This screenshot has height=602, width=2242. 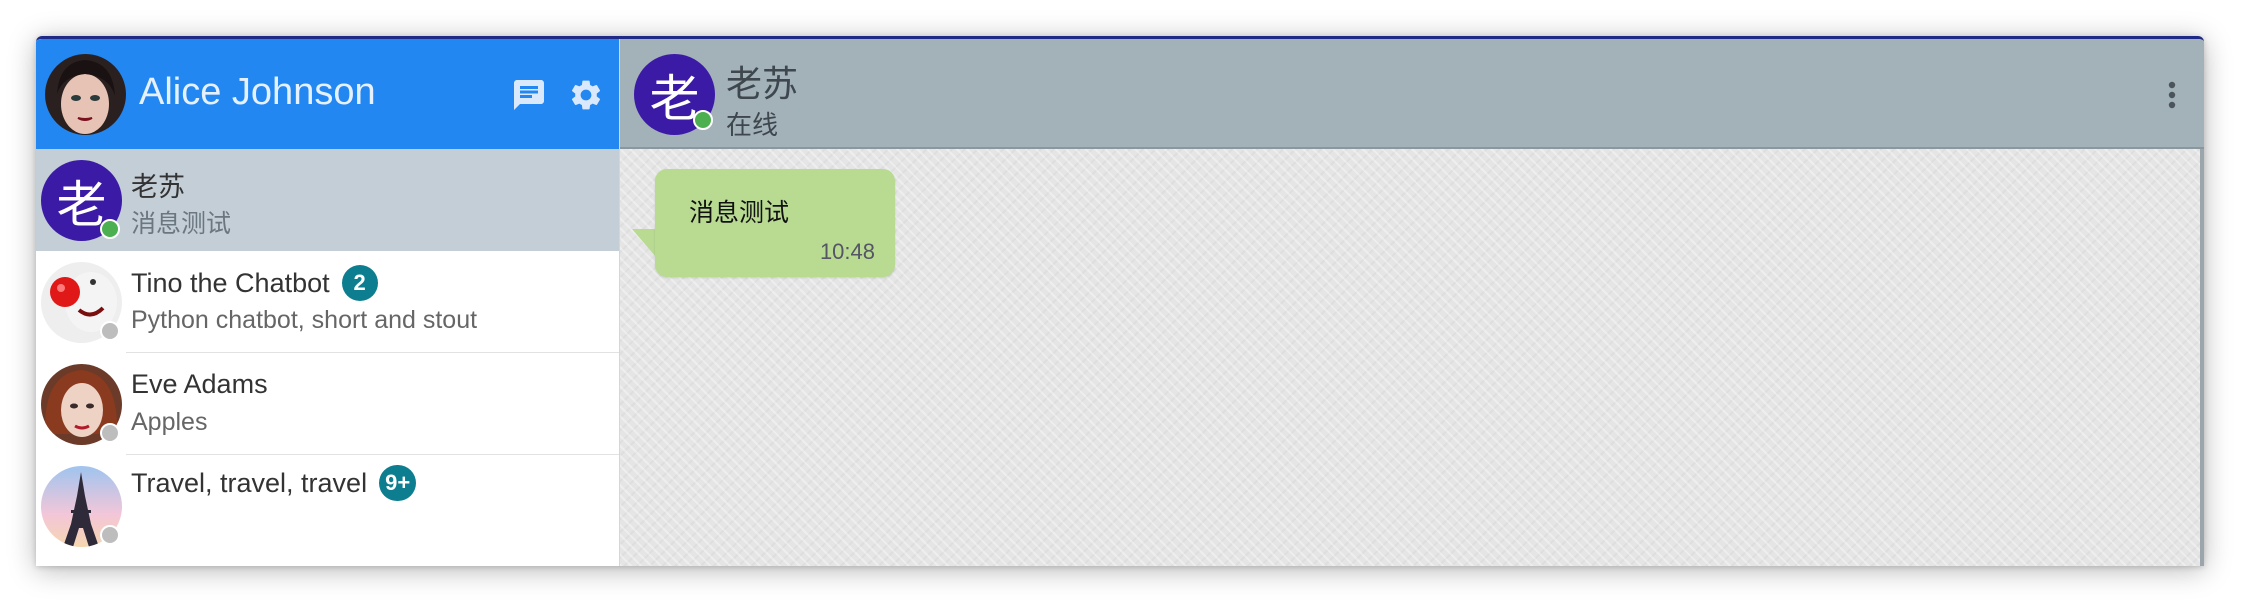 What do you see at coordinates (230, 283) in the screenshot?
I see `contact-name: Tino the Chatbot` at bounding box center [230, 283].